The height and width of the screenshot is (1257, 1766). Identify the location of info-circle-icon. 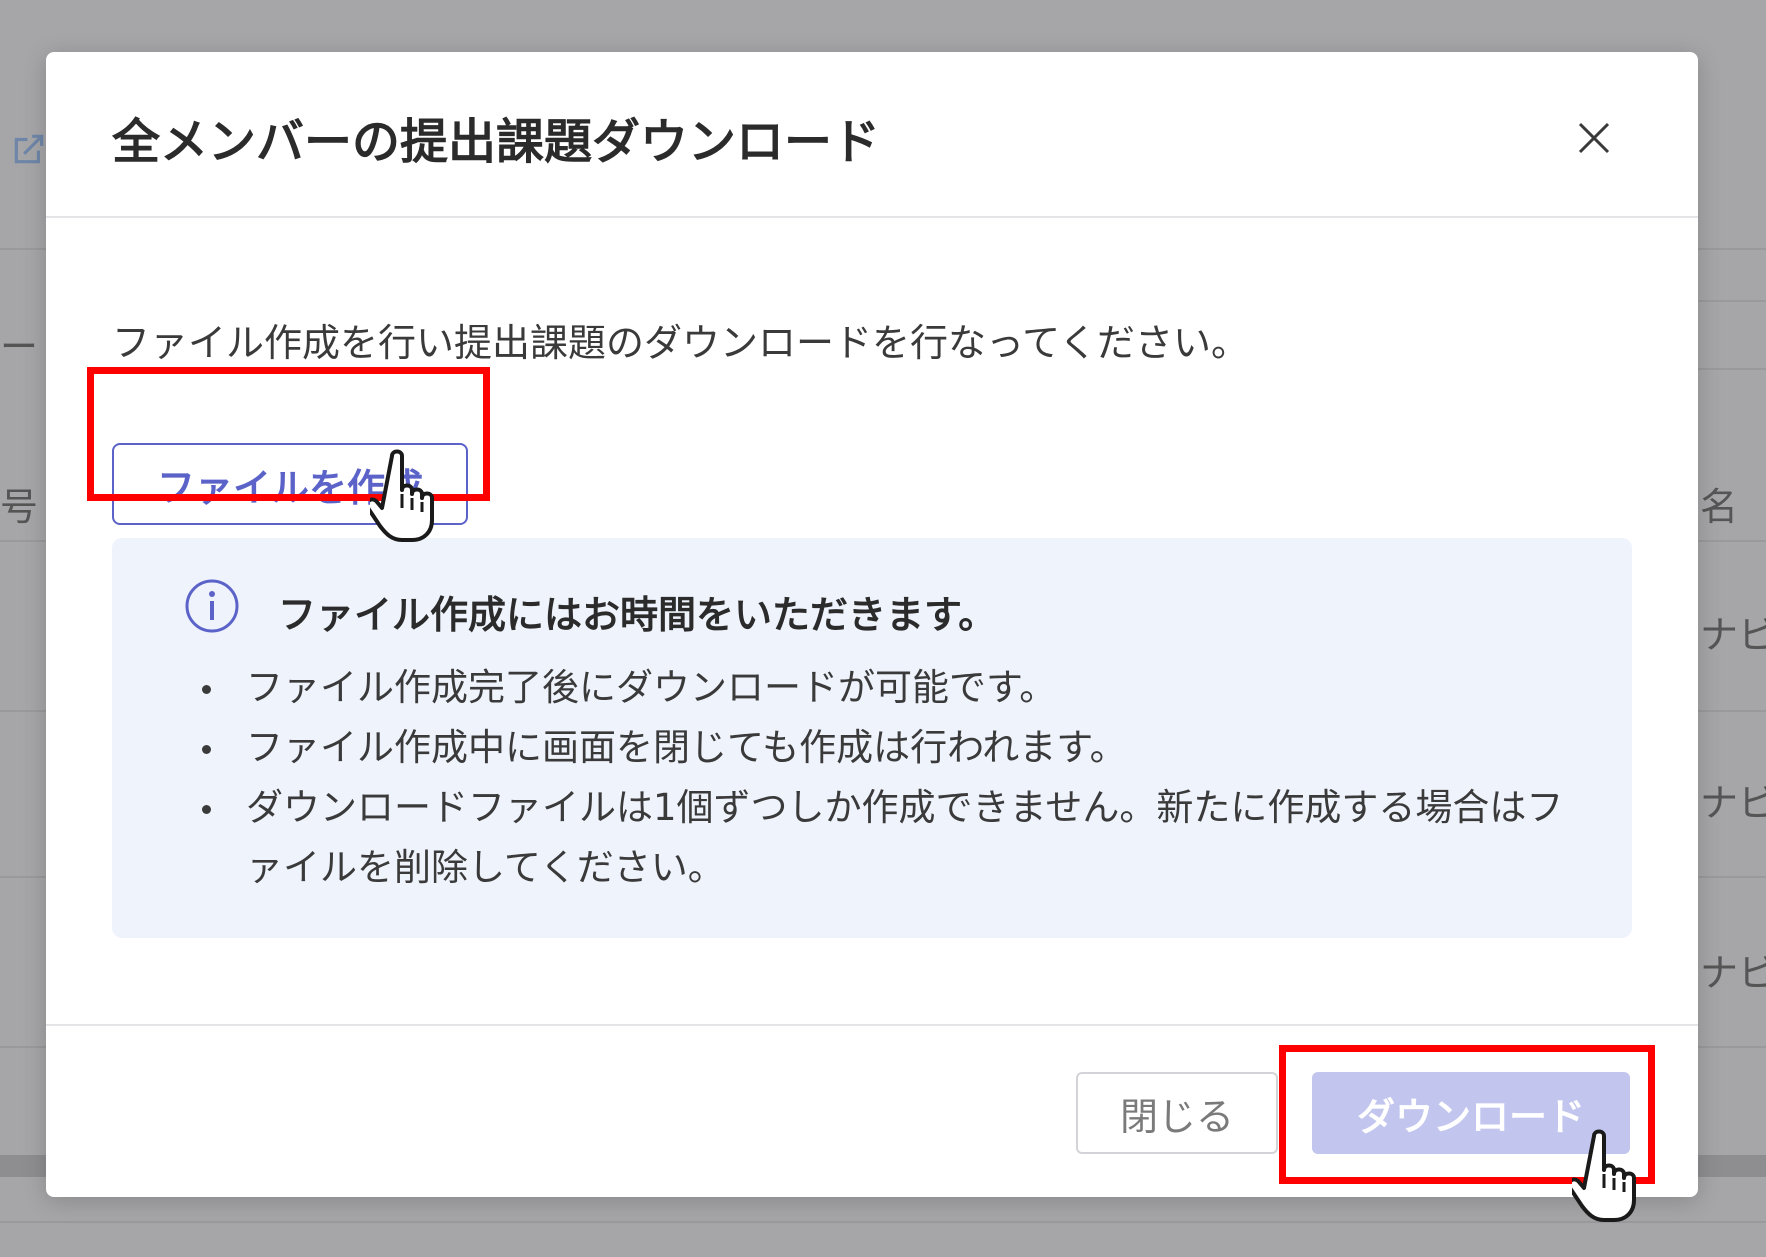
(212, 606).